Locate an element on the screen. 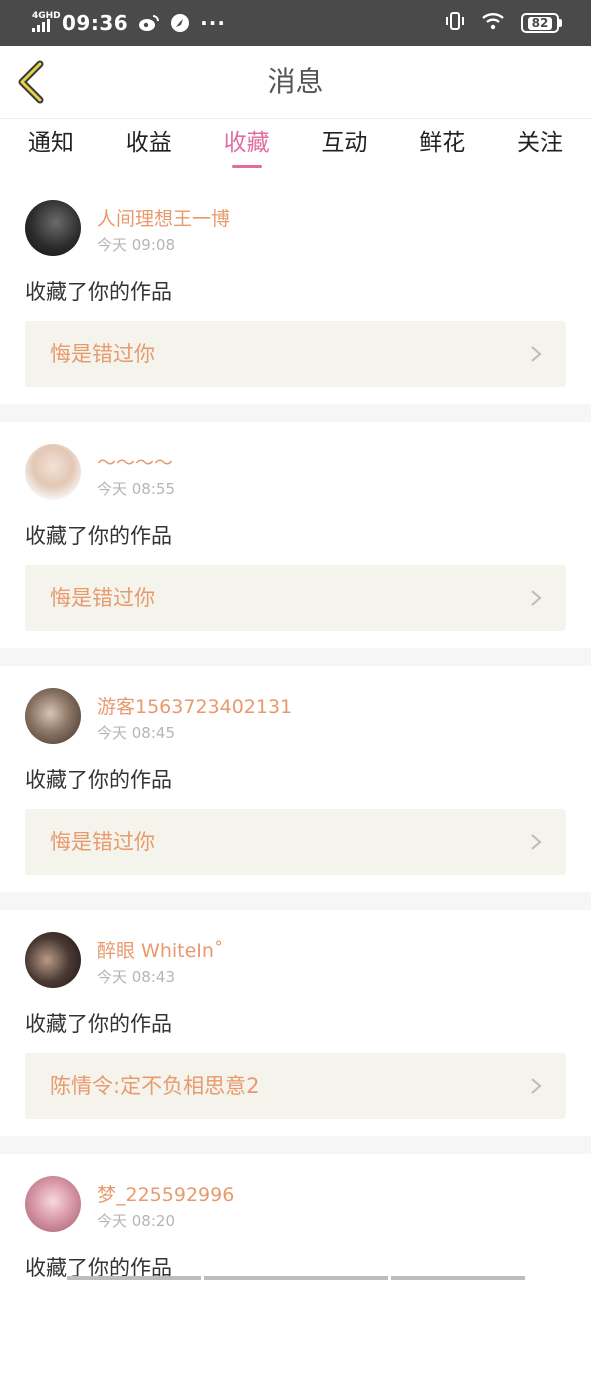 This screenshot has height=1380, width=591. status-bar: 4GHD 09:36 ··· 82 is located at coordinates (295, 23).